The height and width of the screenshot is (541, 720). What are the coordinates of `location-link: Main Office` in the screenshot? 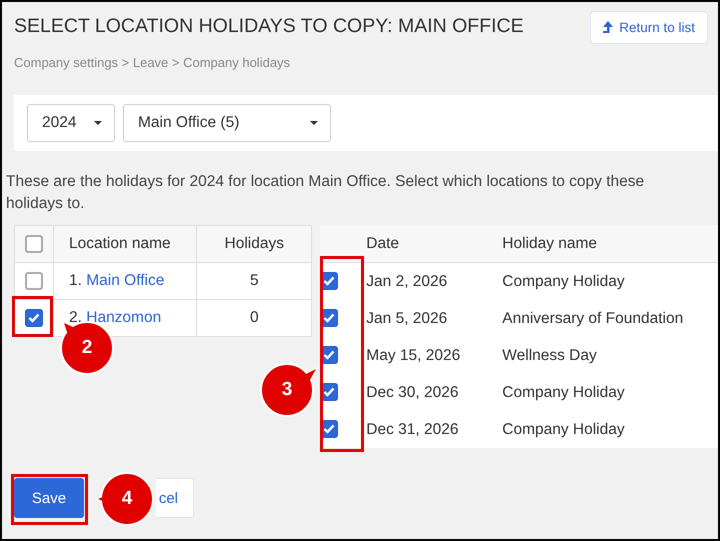 It's located at (125, 280).